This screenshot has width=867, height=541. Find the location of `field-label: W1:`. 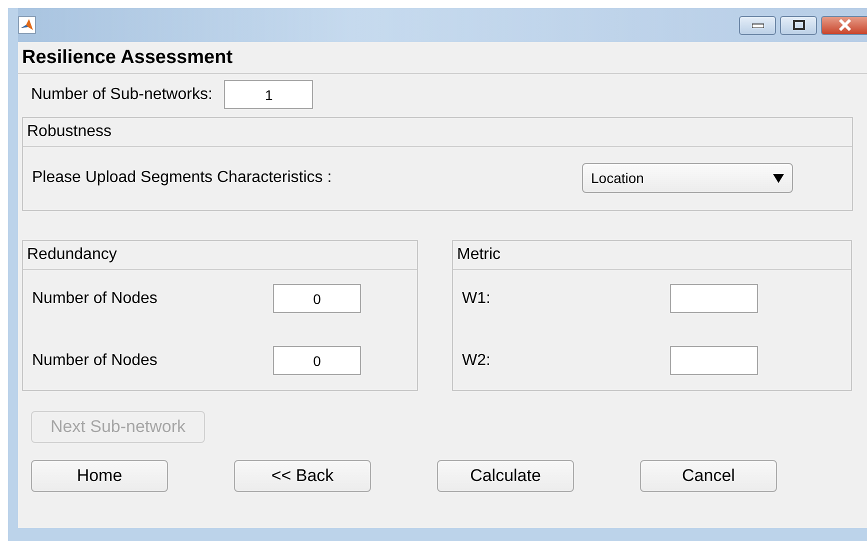

field-label: W1: is located at coordinates (477, 299).